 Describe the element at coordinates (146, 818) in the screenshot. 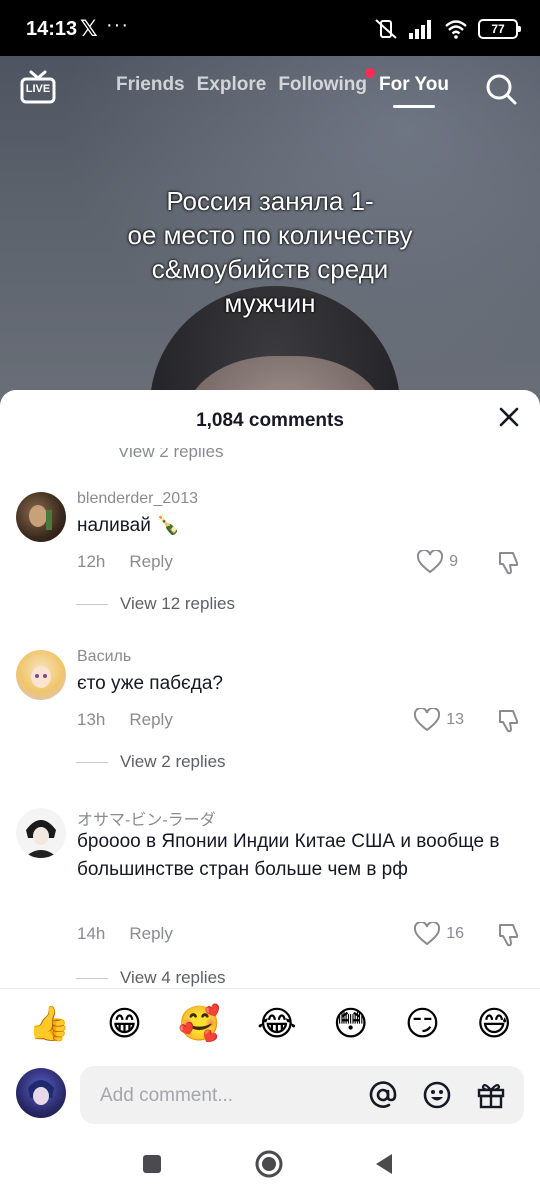

I see `comment-username: オサマ-ビン-ラーダ` at that location.